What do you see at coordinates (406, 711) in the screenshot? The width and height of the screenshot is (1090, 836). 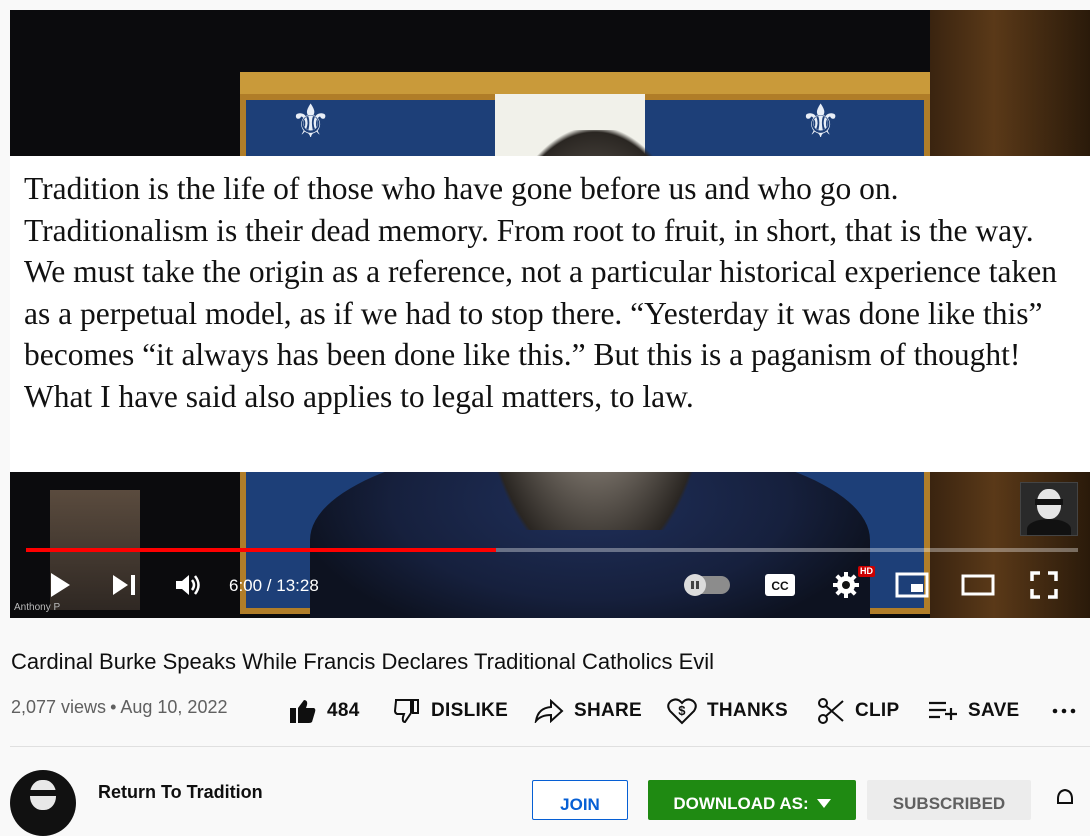 I see `thumbs-down-icon` at bounding box center [406, 711].